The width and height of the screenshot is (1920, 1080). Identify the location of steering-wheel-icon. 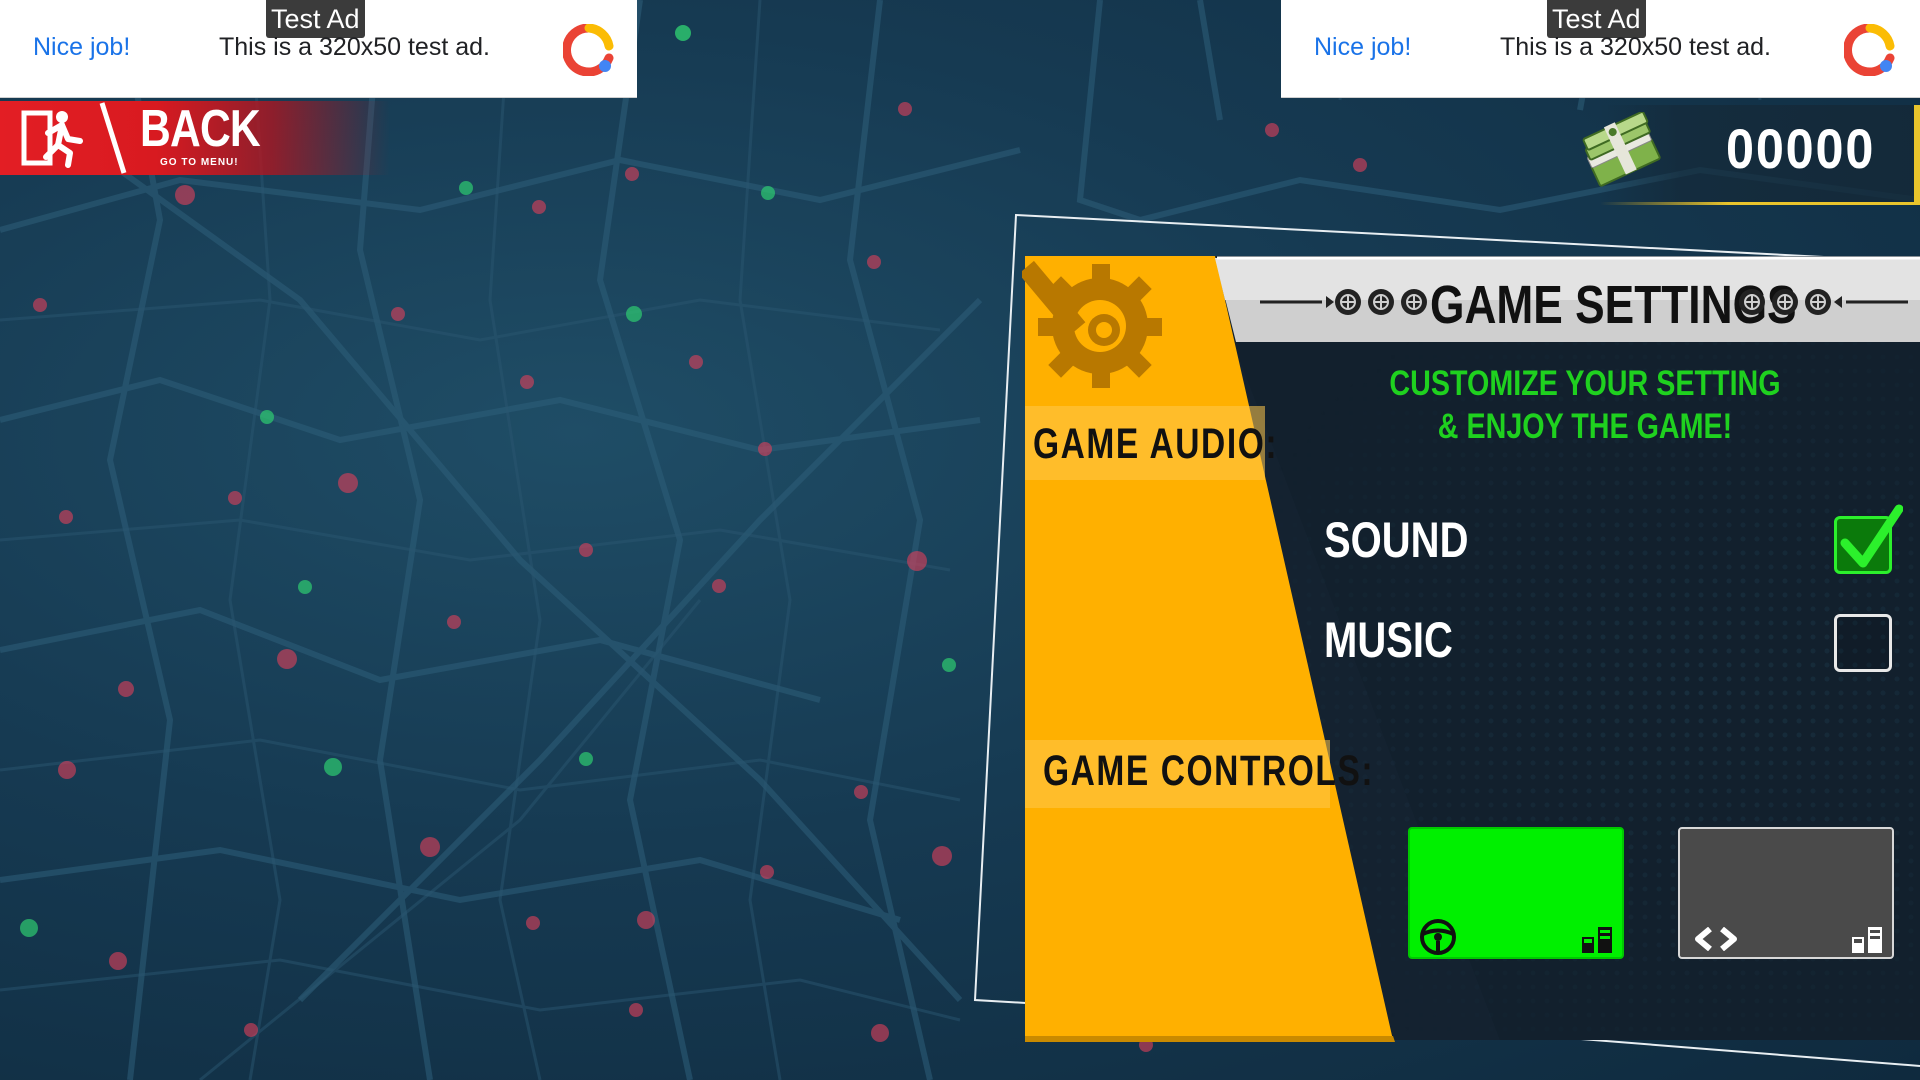
(1438, 937).